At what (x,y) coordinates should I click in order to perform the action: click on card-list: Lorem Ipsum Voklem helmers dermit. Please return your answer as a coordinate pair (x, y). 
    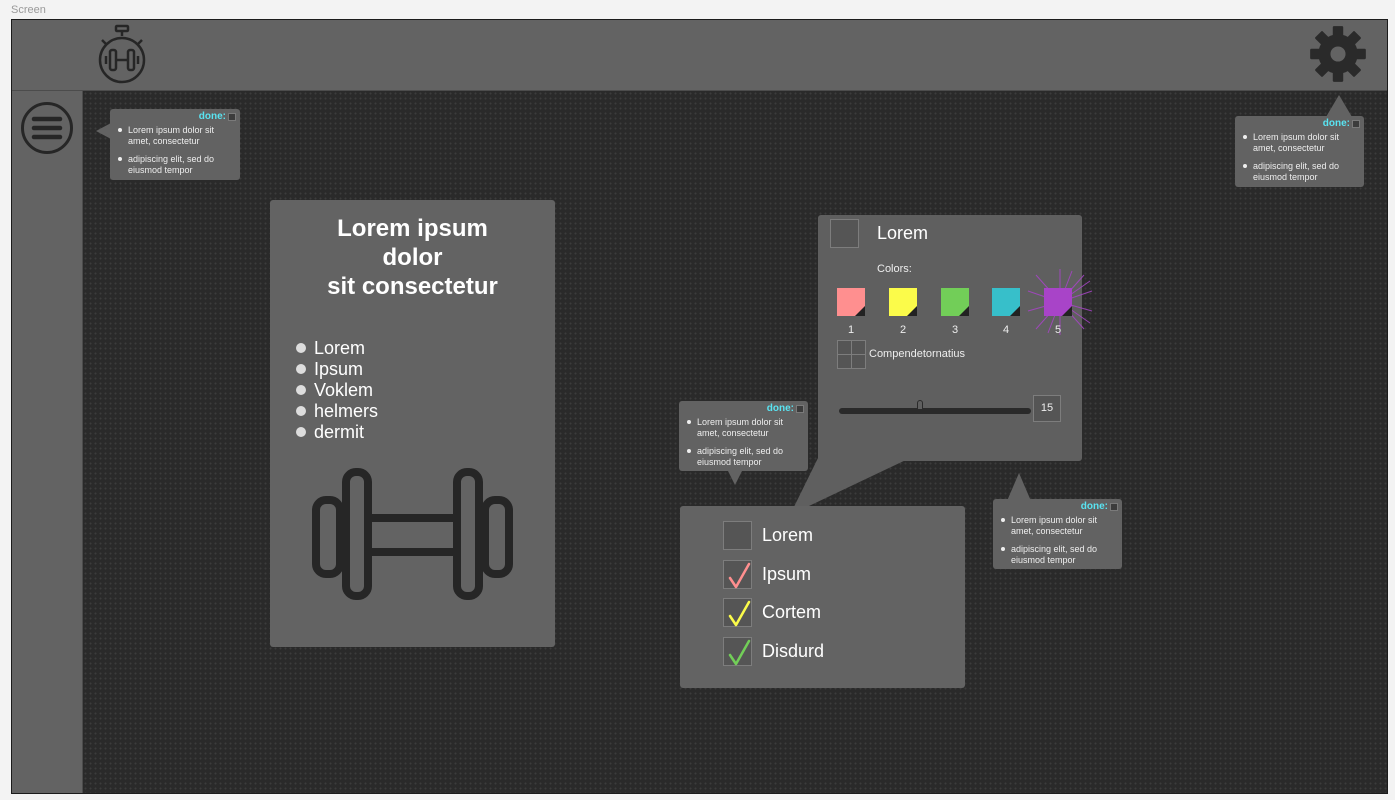
    Looking at the image, I should click on (337, 390).